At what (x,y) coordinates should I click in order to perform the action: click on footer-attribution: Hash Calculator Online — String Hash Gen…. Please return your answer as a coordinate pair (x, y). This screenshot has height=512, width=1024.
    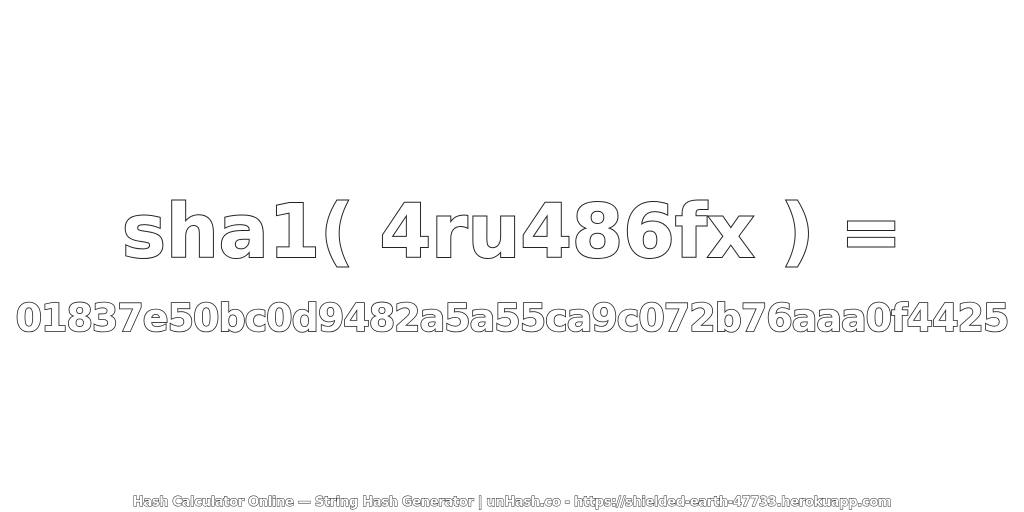
    Looking at the image, I should click on (512, 503).